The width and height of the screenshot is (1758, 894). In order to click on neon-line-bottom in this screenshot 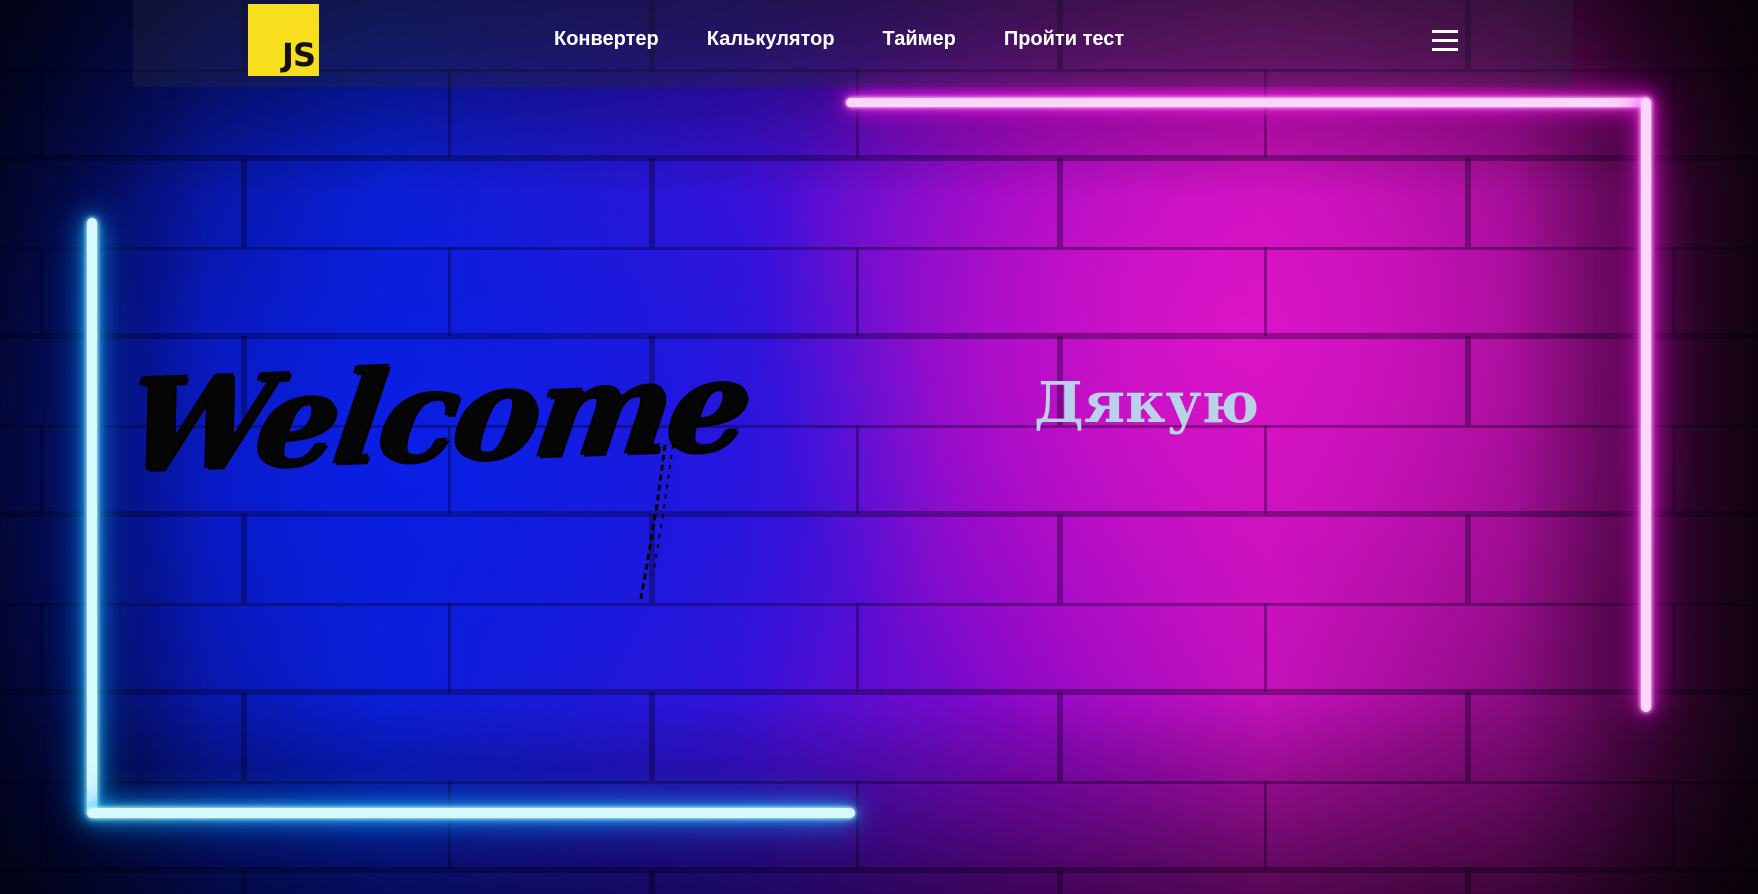, I will do `click(471, 813)`.